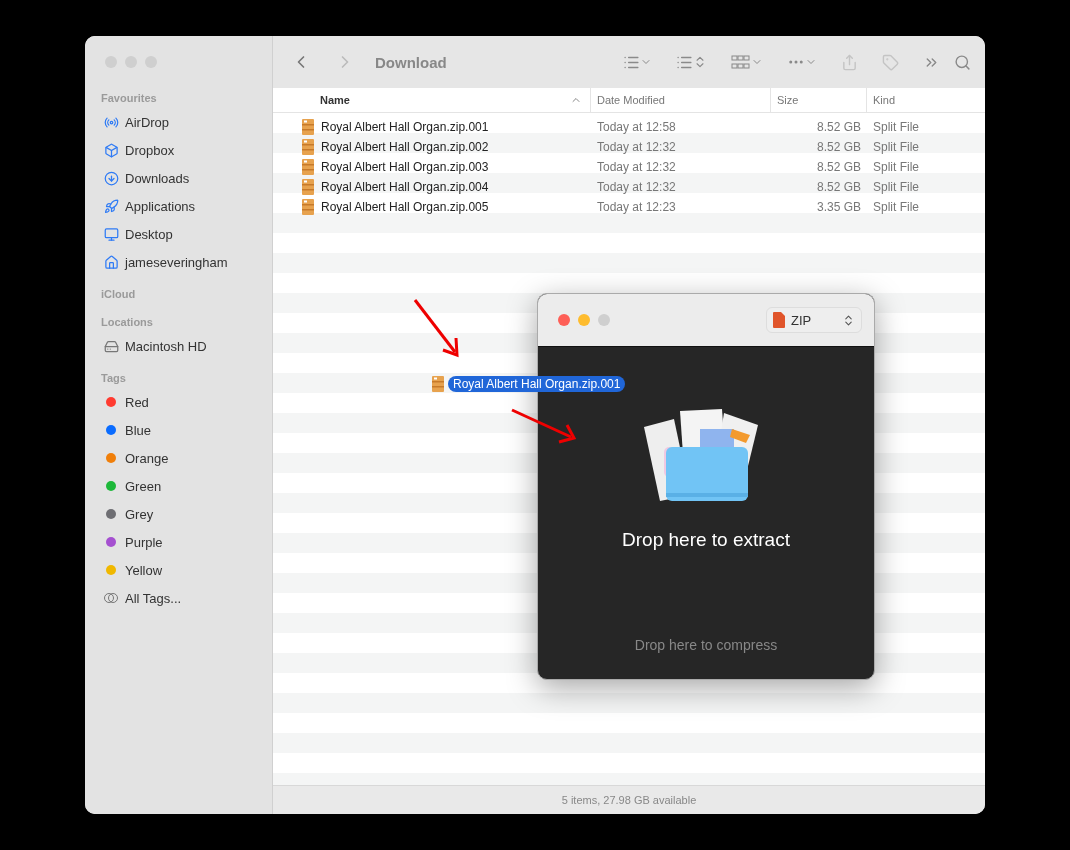 Image resolution: width=1070 pixels, height=850 pixels. Describe the element at coordinates (149, 234) in the screenshot. I see `sidebar-item: Desktop` at that location.